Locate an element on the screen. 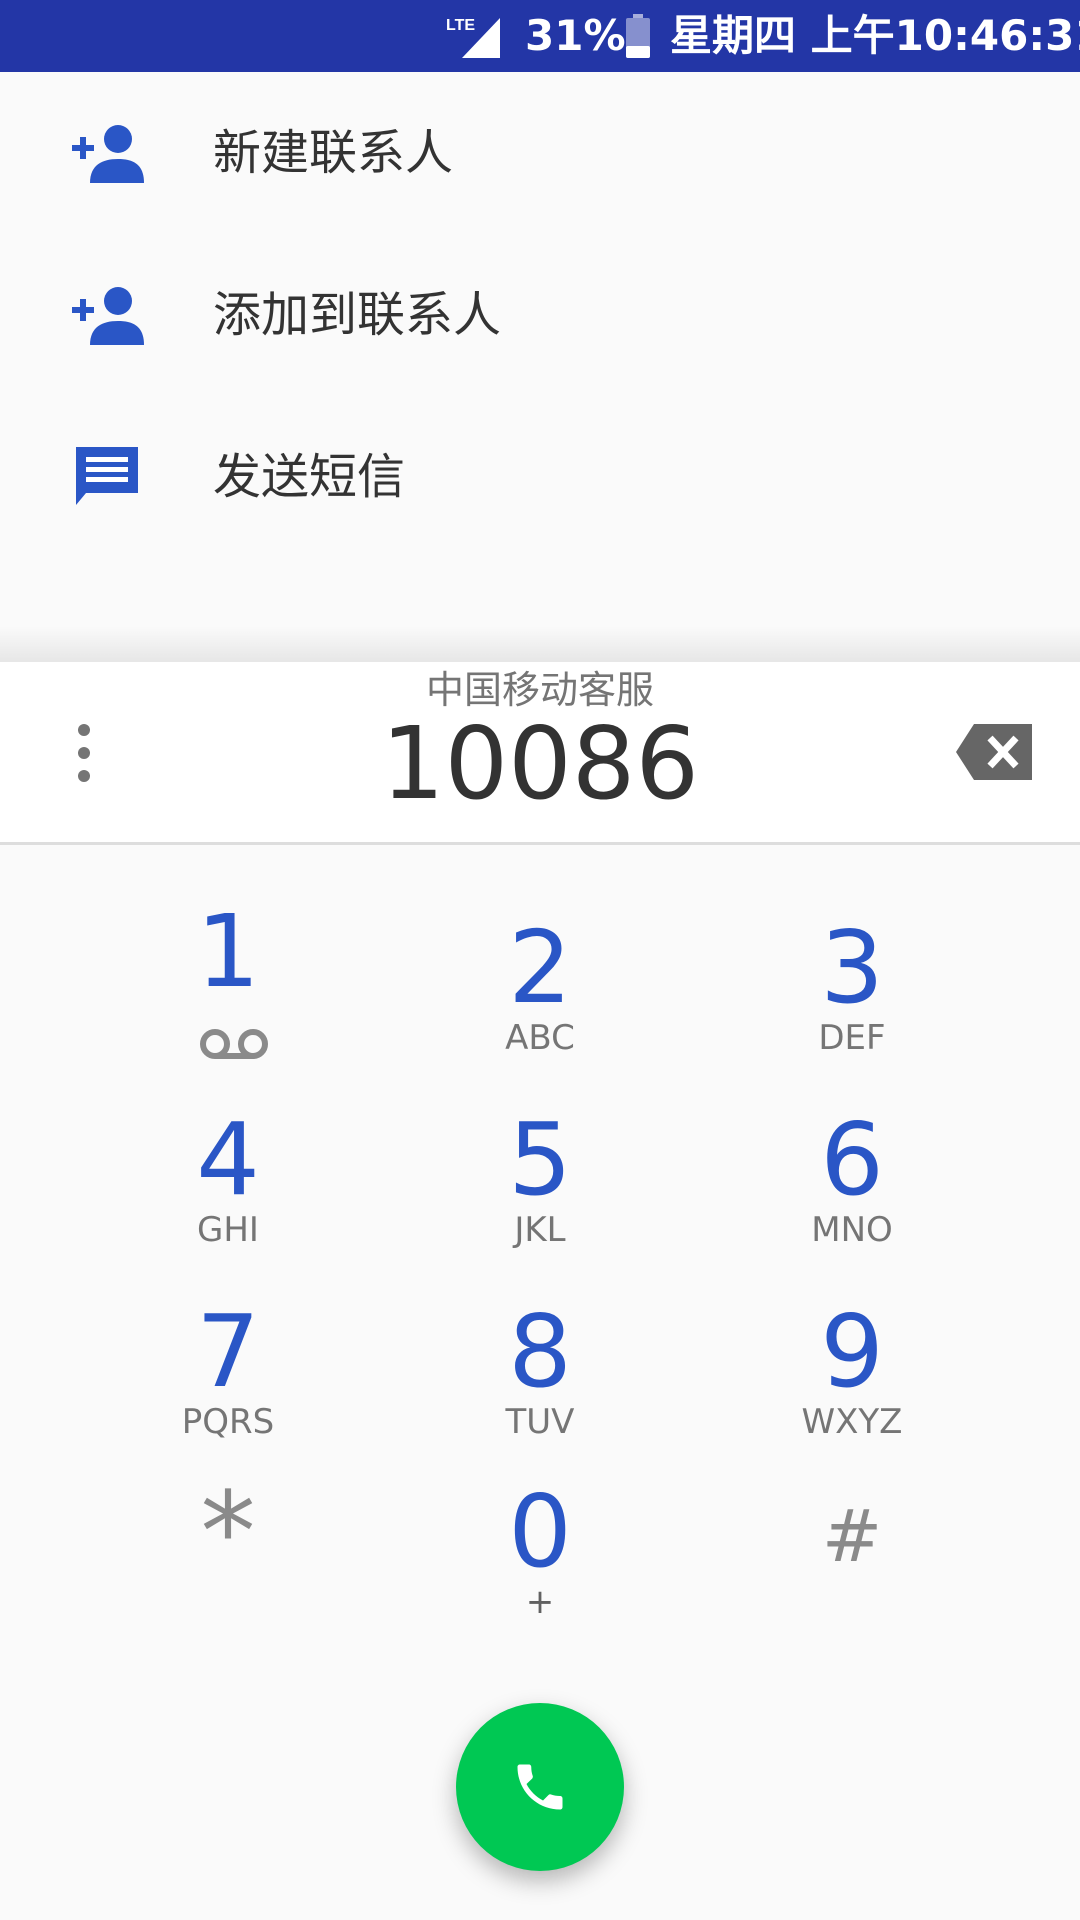 The image size is (1080, 1920). key-digit: 7 is located at coordinates (228, 1351).